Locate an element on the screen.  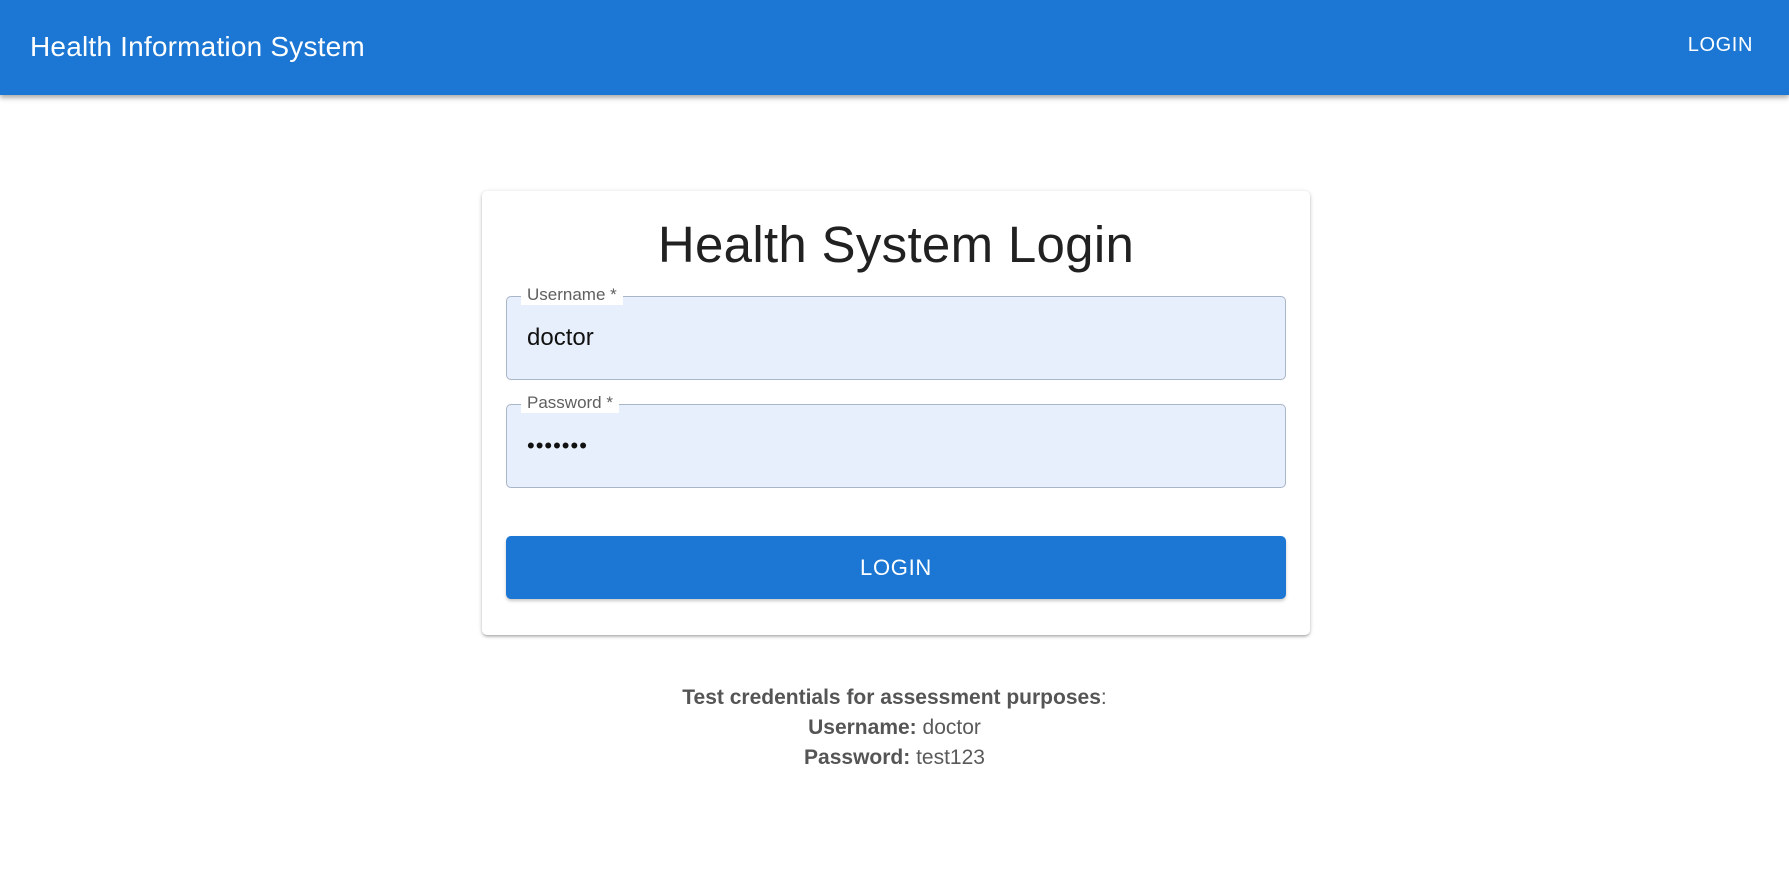
password-input is located at coordinates (897, 446).